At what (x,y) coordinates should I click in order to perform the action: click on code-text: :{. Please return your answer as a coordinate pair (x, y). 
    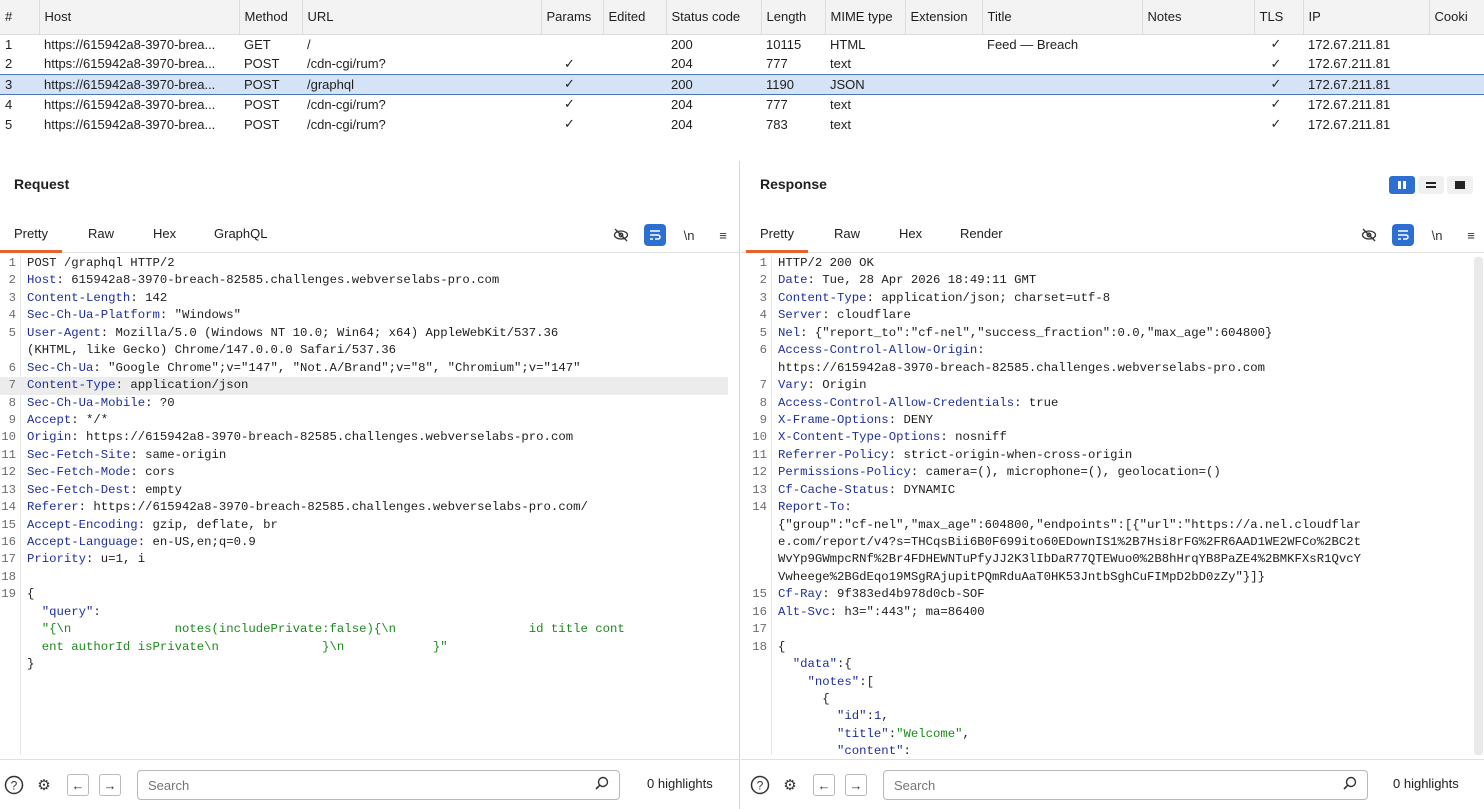
    Looking at the image, I should click on (844, 664).